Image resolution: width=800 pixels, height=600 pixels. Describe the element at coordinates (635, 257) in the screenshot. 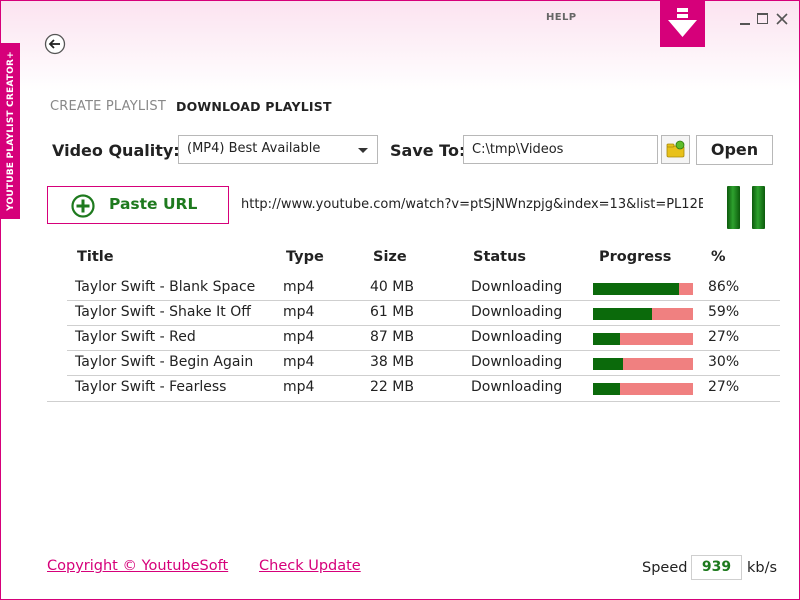

I see `column-header-progress: Progress` at that location.